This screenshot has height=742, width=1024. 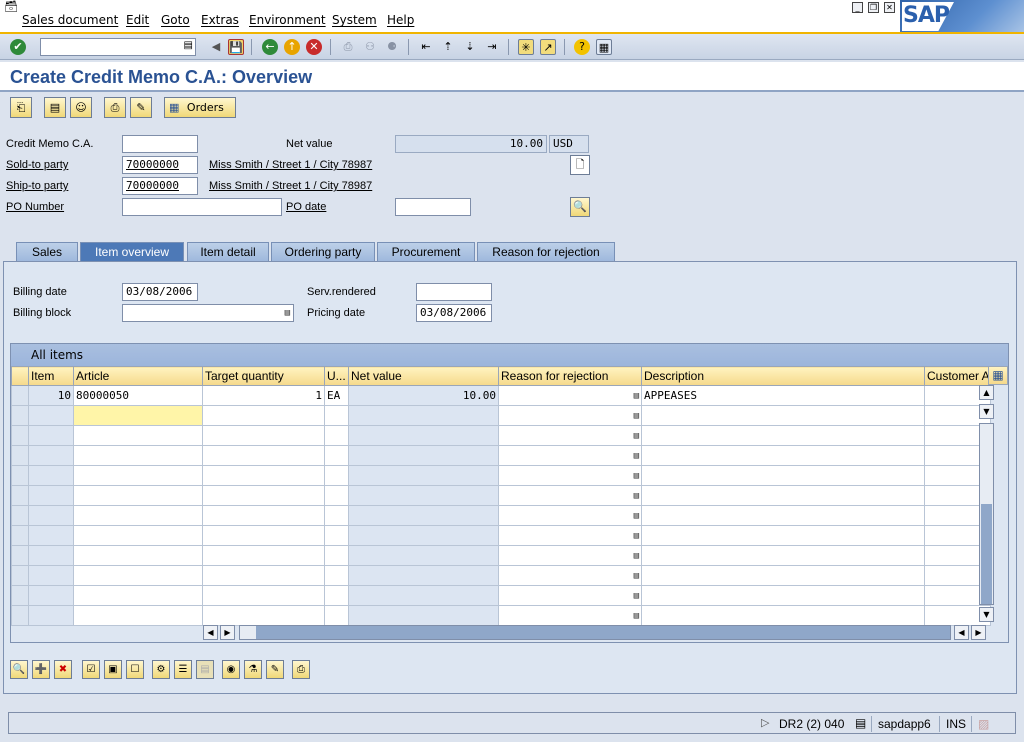 I want to click on tab-ordering-party: Ordering party, so click(x=323, y=252).